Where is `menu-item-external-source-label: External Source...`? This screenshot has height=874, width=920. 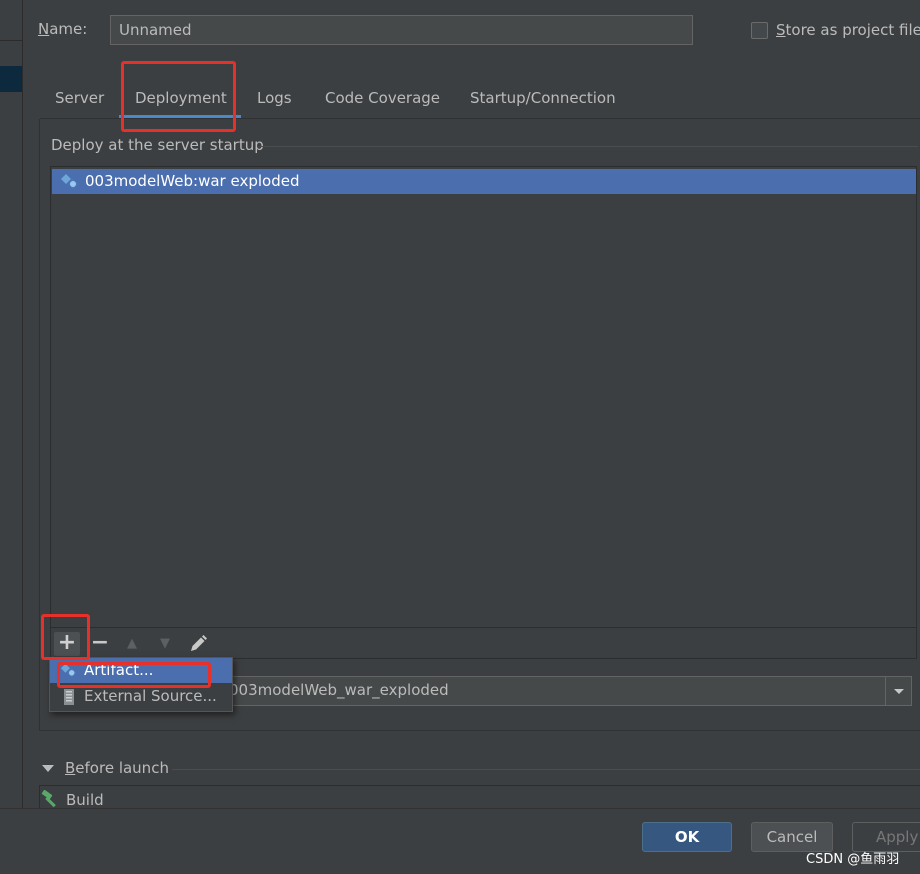
menu-item-external-source-label: External Source... is located at coordinates (150, 696).